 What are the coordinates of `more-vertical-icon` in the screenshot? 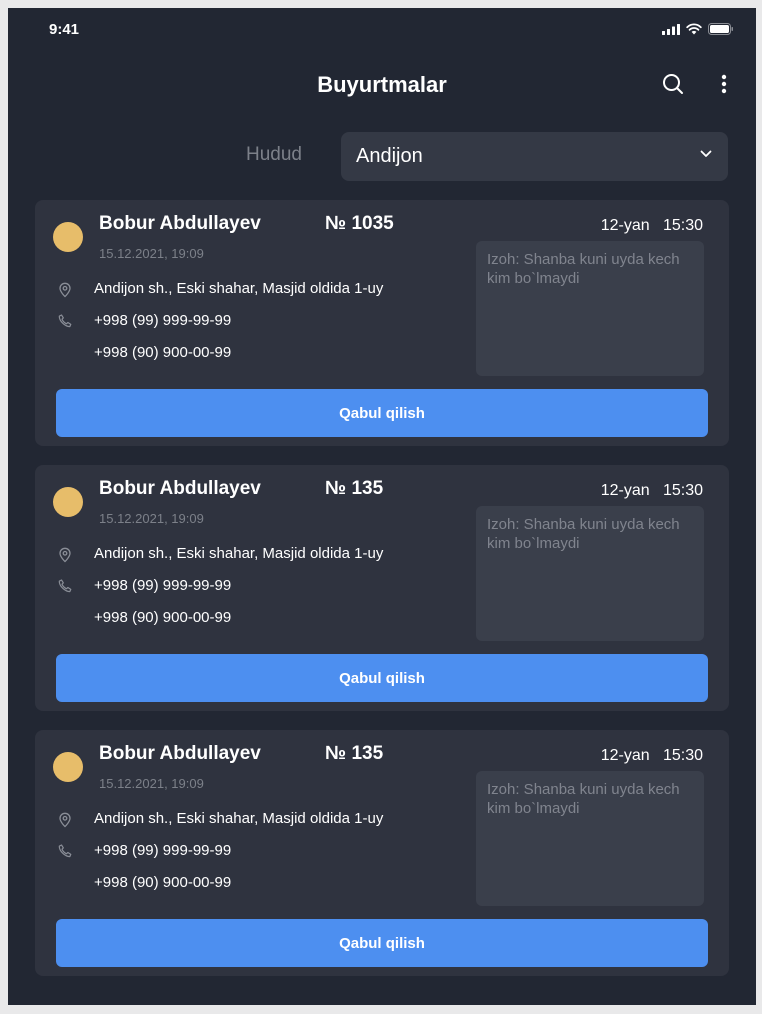 It's located at (724, 84).